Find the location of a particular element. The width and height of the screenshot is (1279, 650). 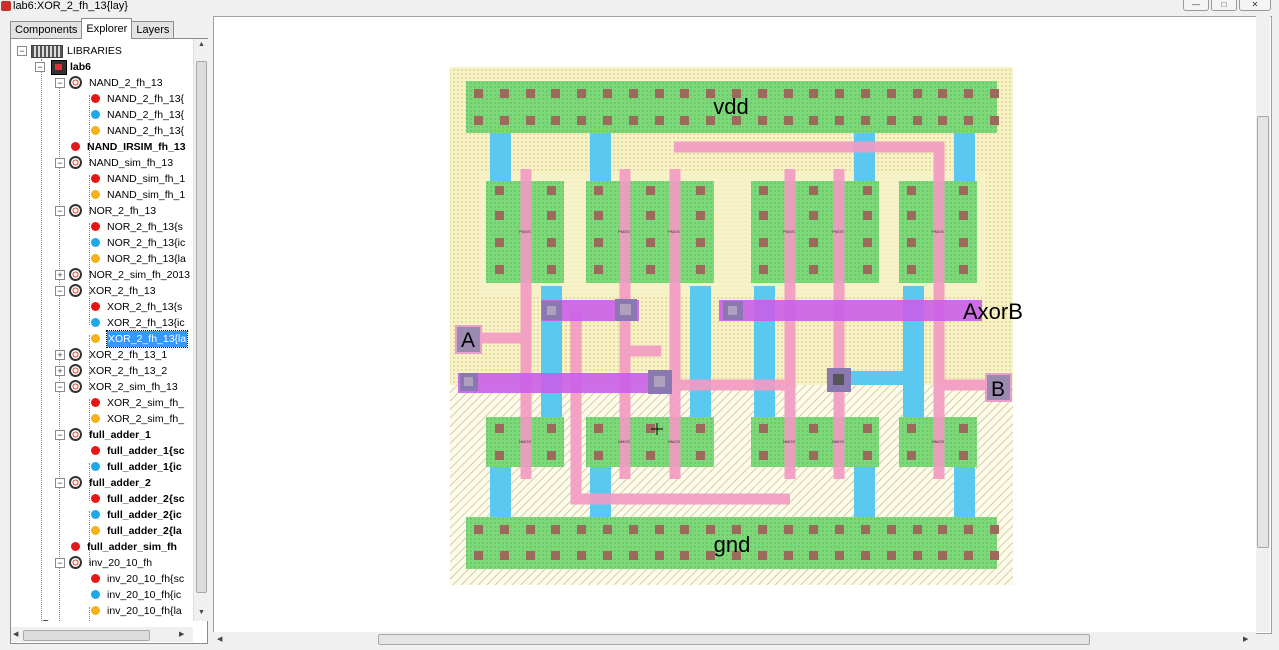

tree-item: inv_20_10_fh{la is located at coordinates (102, 611).